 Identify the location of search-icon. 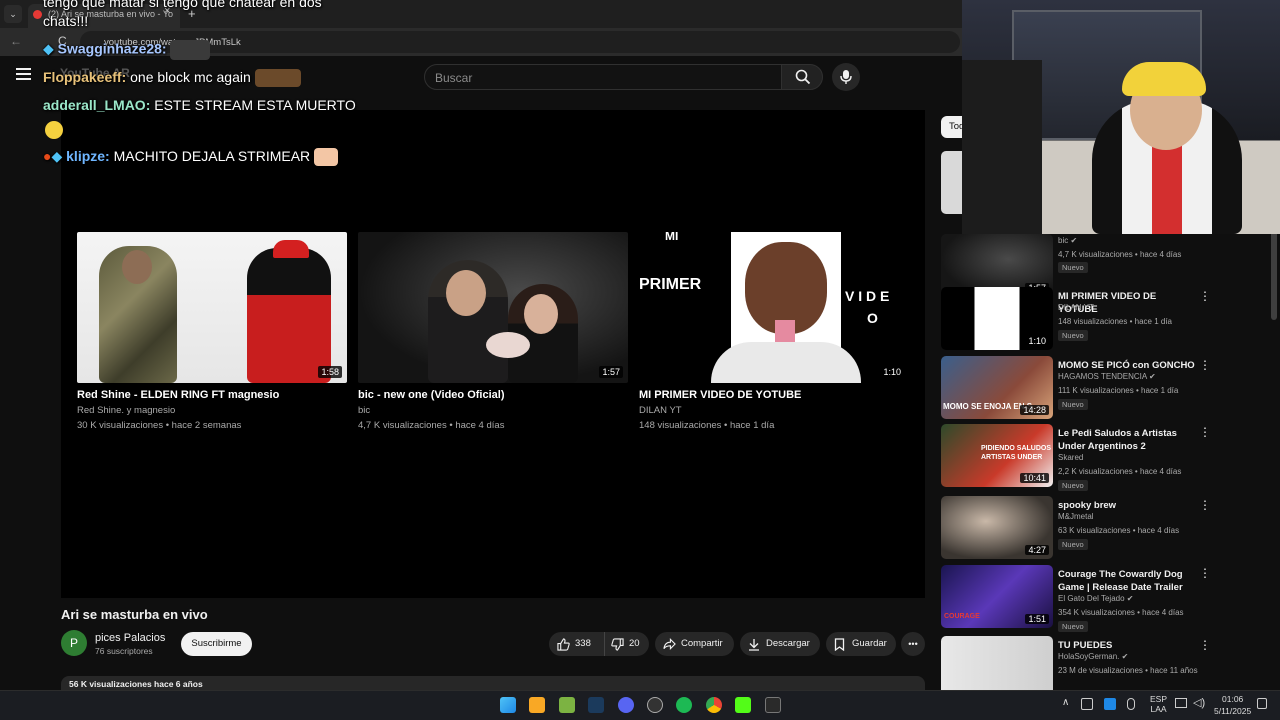
(803, 77).